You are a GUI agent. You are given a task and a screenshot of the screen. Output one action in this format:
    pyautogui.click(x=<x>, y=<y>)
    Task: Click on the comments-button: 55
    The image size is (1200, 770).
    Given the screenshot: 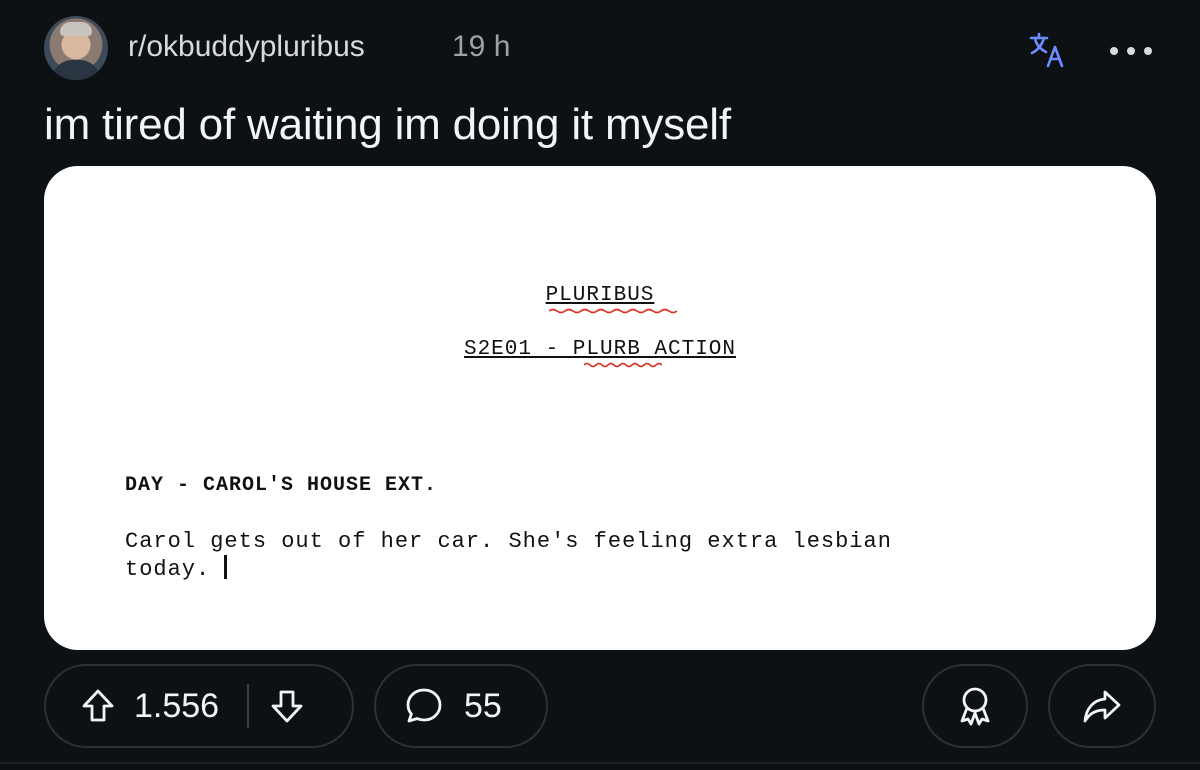 What is the action you would take?
    pyautogui.click(x=461, y=706)
    